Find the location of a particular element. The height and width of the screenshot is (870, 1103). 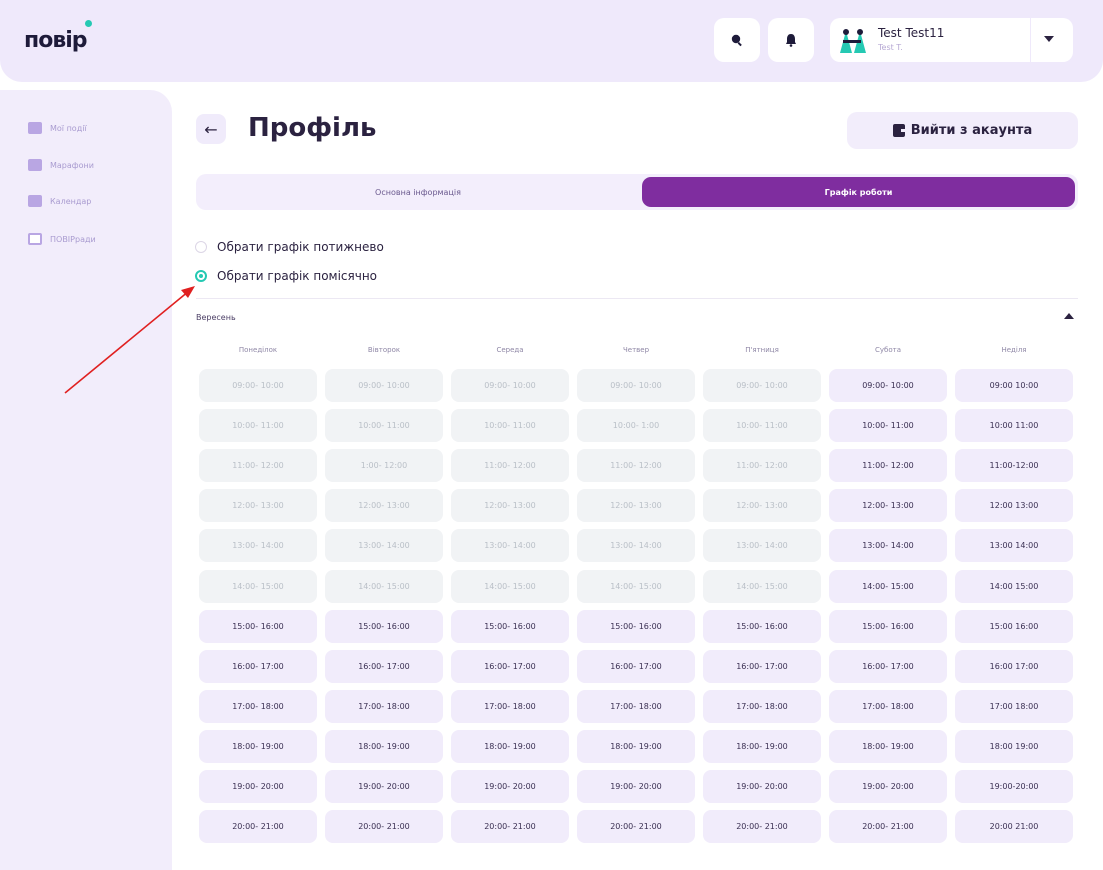

time-slot: 15:00 16:00 is located at coordinates (1014, 626).